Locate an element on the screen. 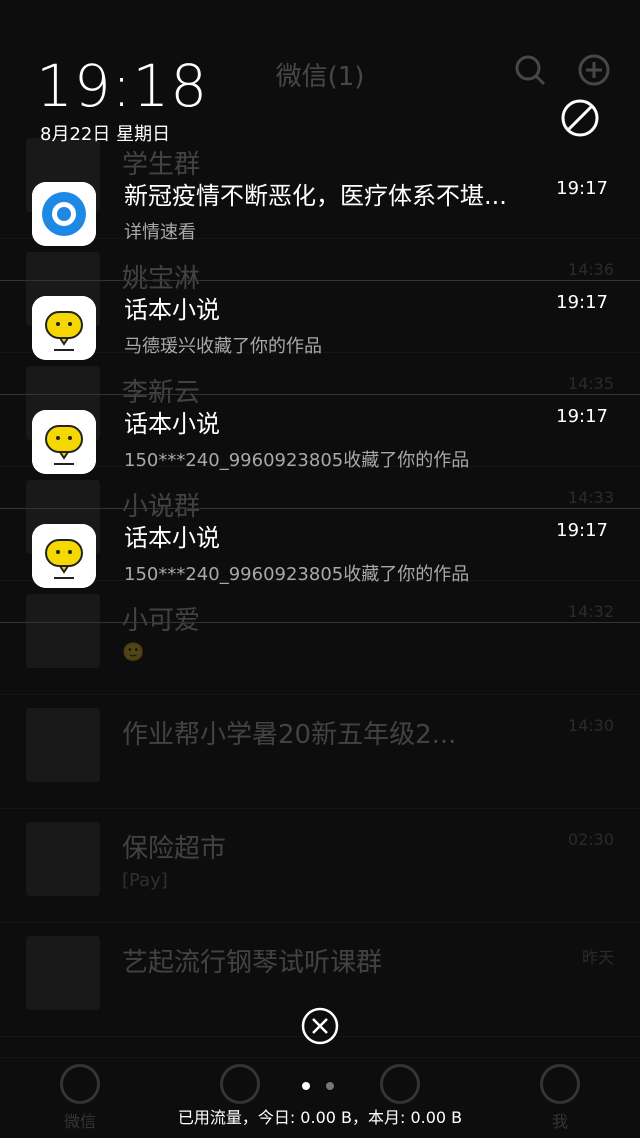 The image size is (640, 1138). notification-subtitle: 马德瑗兴收藏了你的作品 is located at coordinates (223, 346).